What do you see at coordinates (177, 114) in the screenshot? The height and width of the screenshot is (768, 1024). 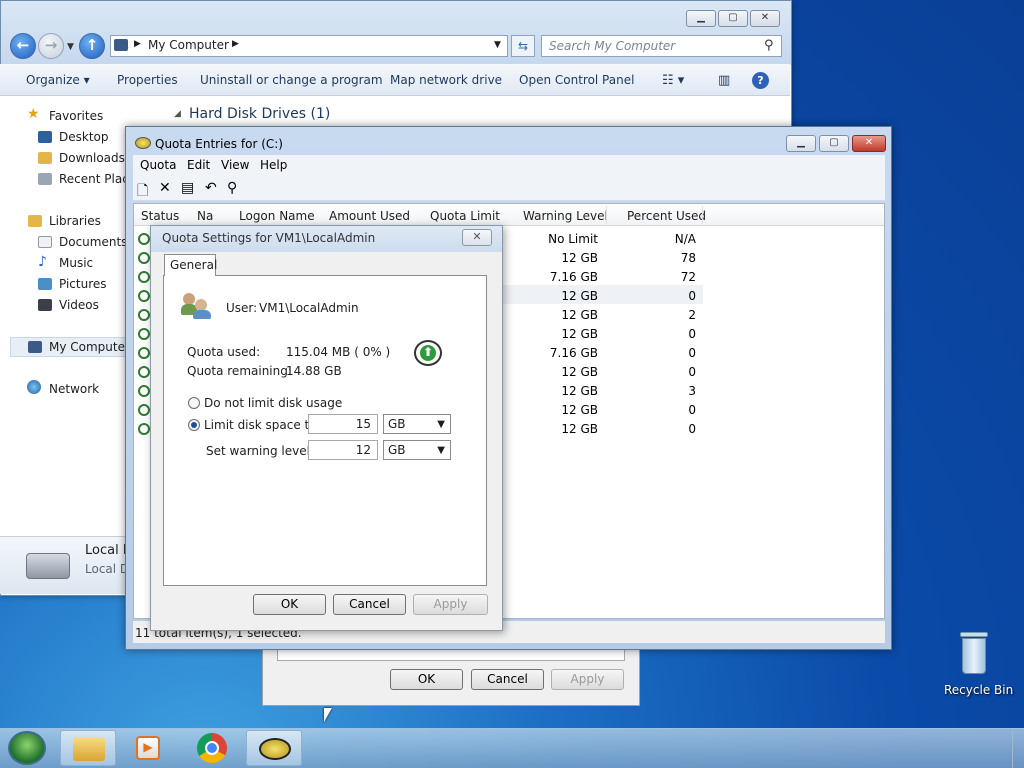 I see `collapse-icon: ◢` at bounding box center [177, 114].